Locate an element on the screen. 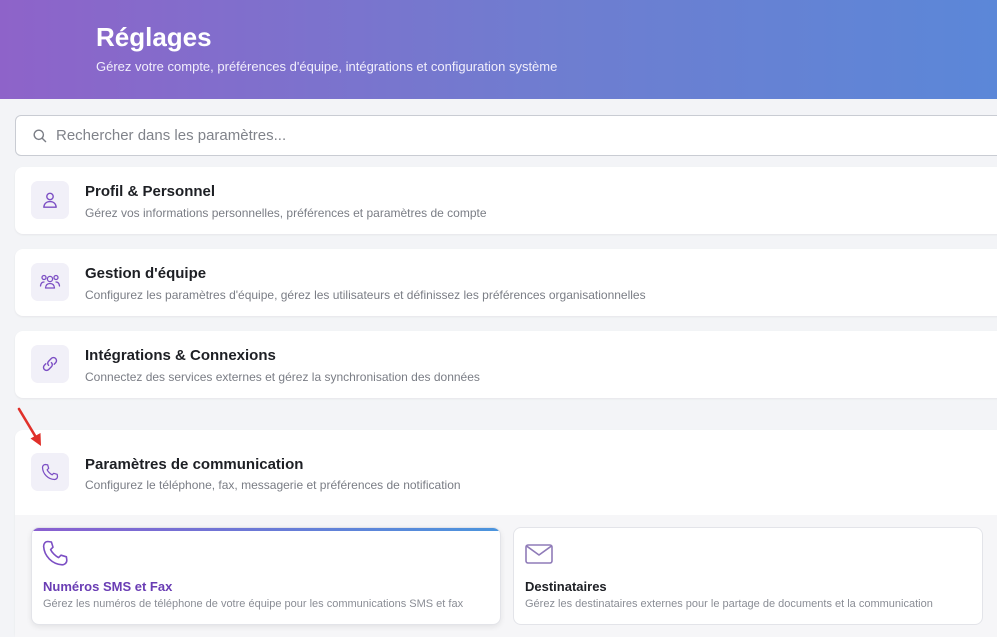 The height and width of the screenshot is (637, 997). search-icon is located at coordinates (40, 136).